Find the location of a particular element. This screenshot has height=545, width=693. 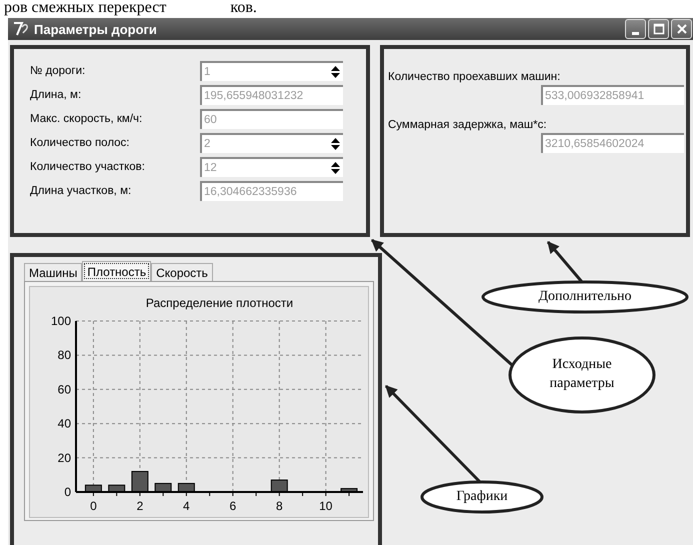

y-tick-label: 100 is located at coordinates (60, 321).